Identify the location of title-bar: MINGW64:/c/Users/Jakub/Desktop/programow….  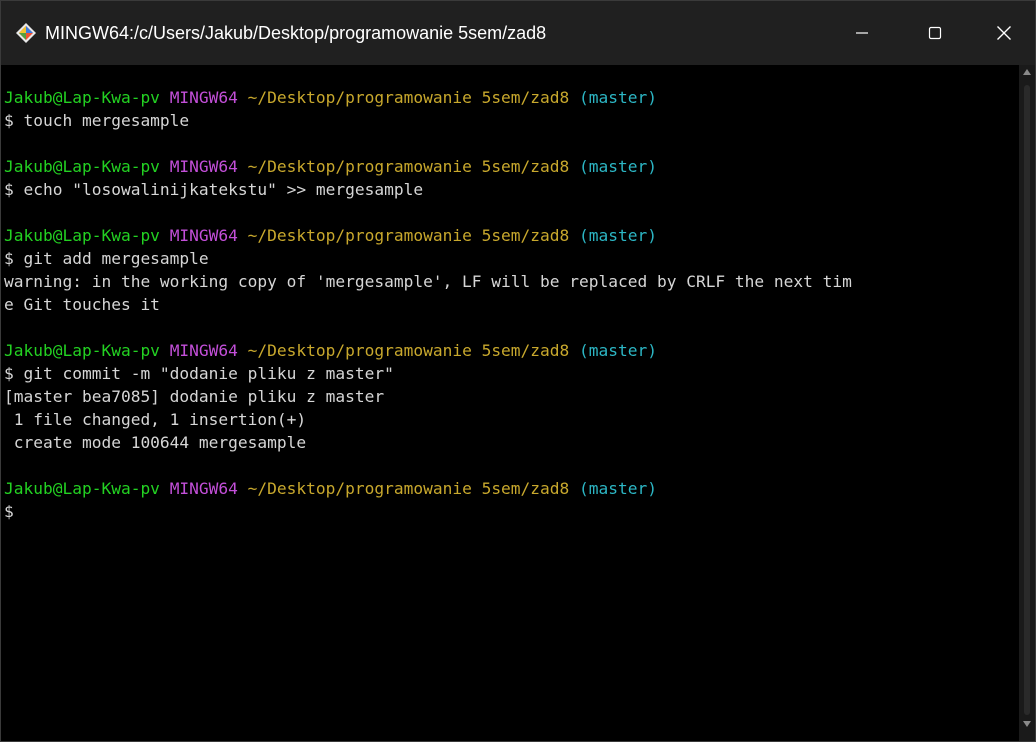
(518, 33).